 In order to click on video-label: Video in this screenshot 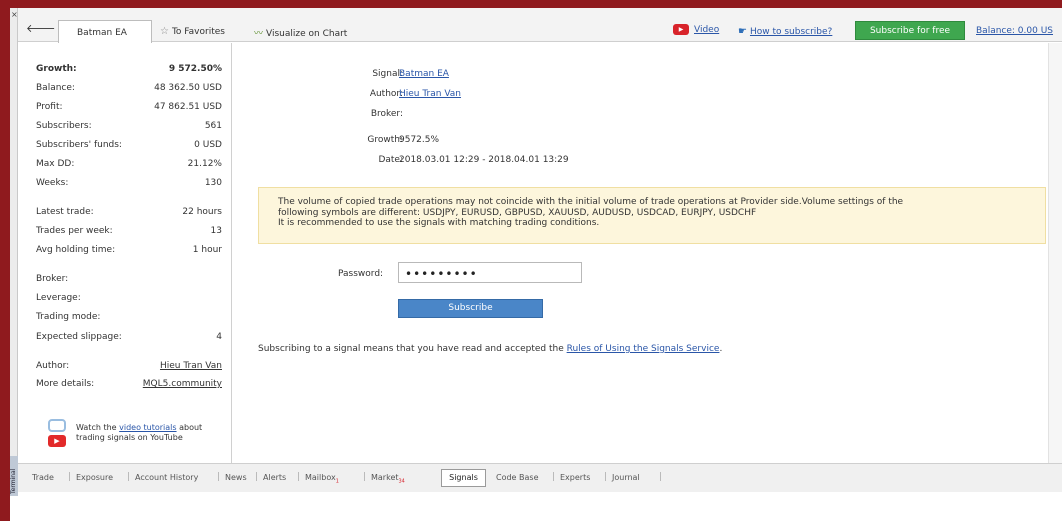, I will do `click(707, 30)`.